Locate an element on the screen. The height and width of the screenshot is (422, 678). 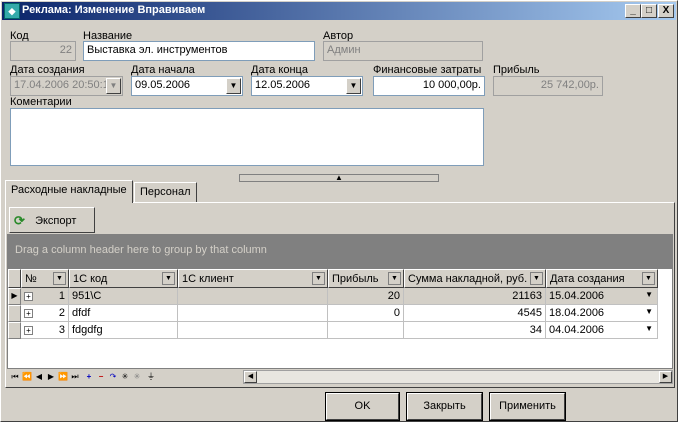
table-row-cell: +3 is located at coordinates (45, 330).